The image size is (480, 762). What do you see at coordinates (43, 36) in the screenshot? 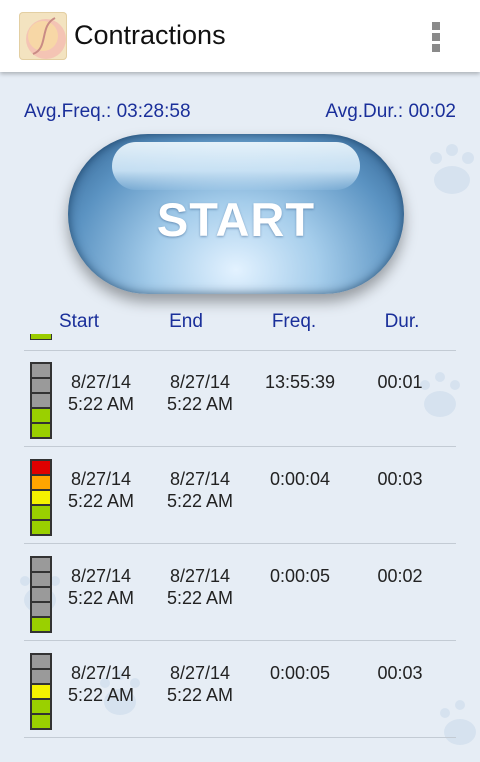
I see `app-logo-icon` at bounding box center [43, 36].